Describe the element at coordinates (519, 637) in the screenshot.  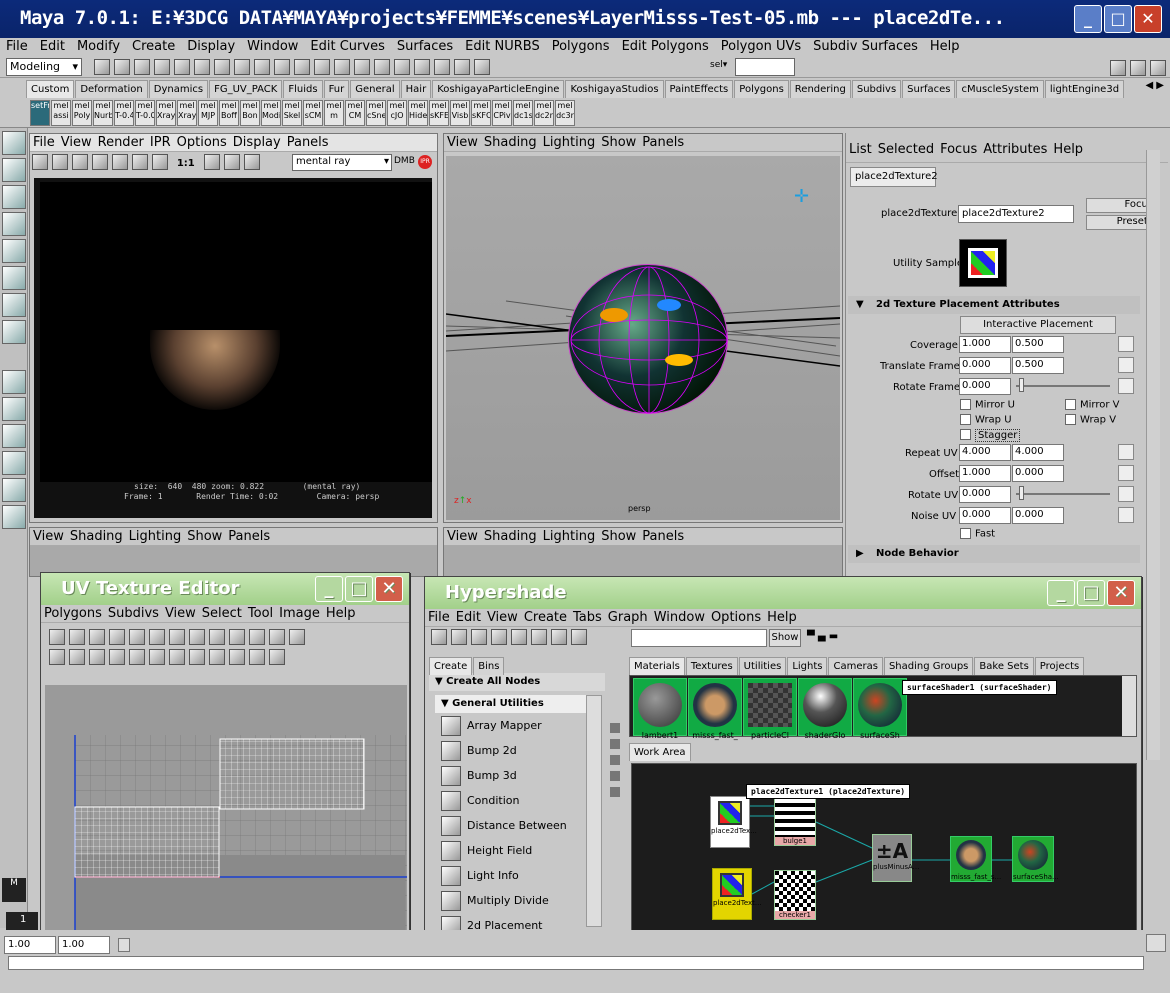
I see `hs-upstream-icon` at that location.